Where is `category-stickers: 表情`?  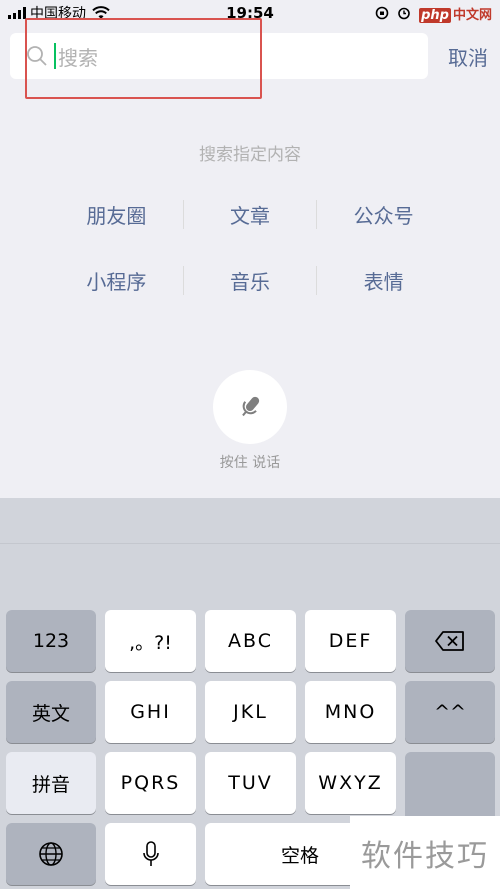 category-stickers: 表情 is located at coordinates (383, 280).